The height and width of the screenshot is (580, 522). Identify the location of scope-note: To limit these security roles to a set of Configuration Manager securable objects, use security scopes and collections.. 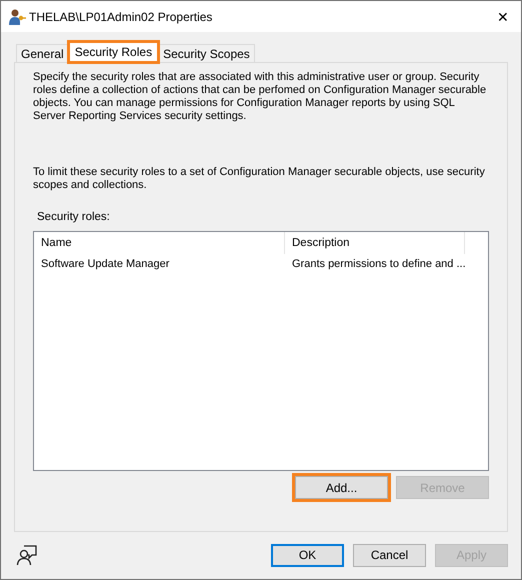
(259, 179).